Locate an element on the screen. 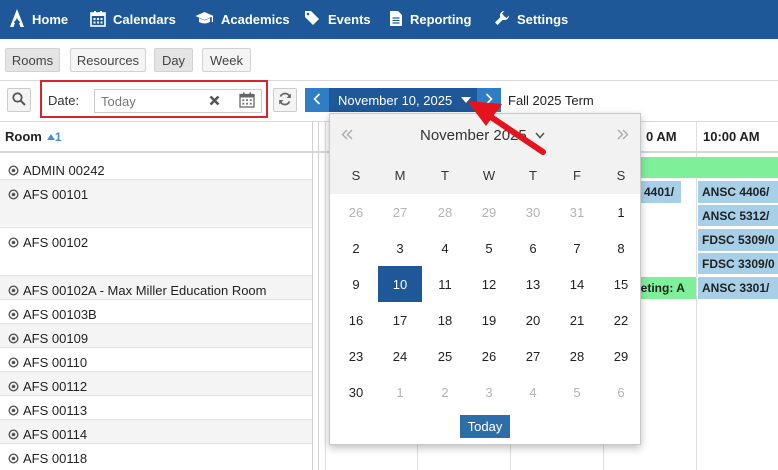 The height and width of the screenshot is (470, 778). clear-date-icon is located at coordinates (214, 101).